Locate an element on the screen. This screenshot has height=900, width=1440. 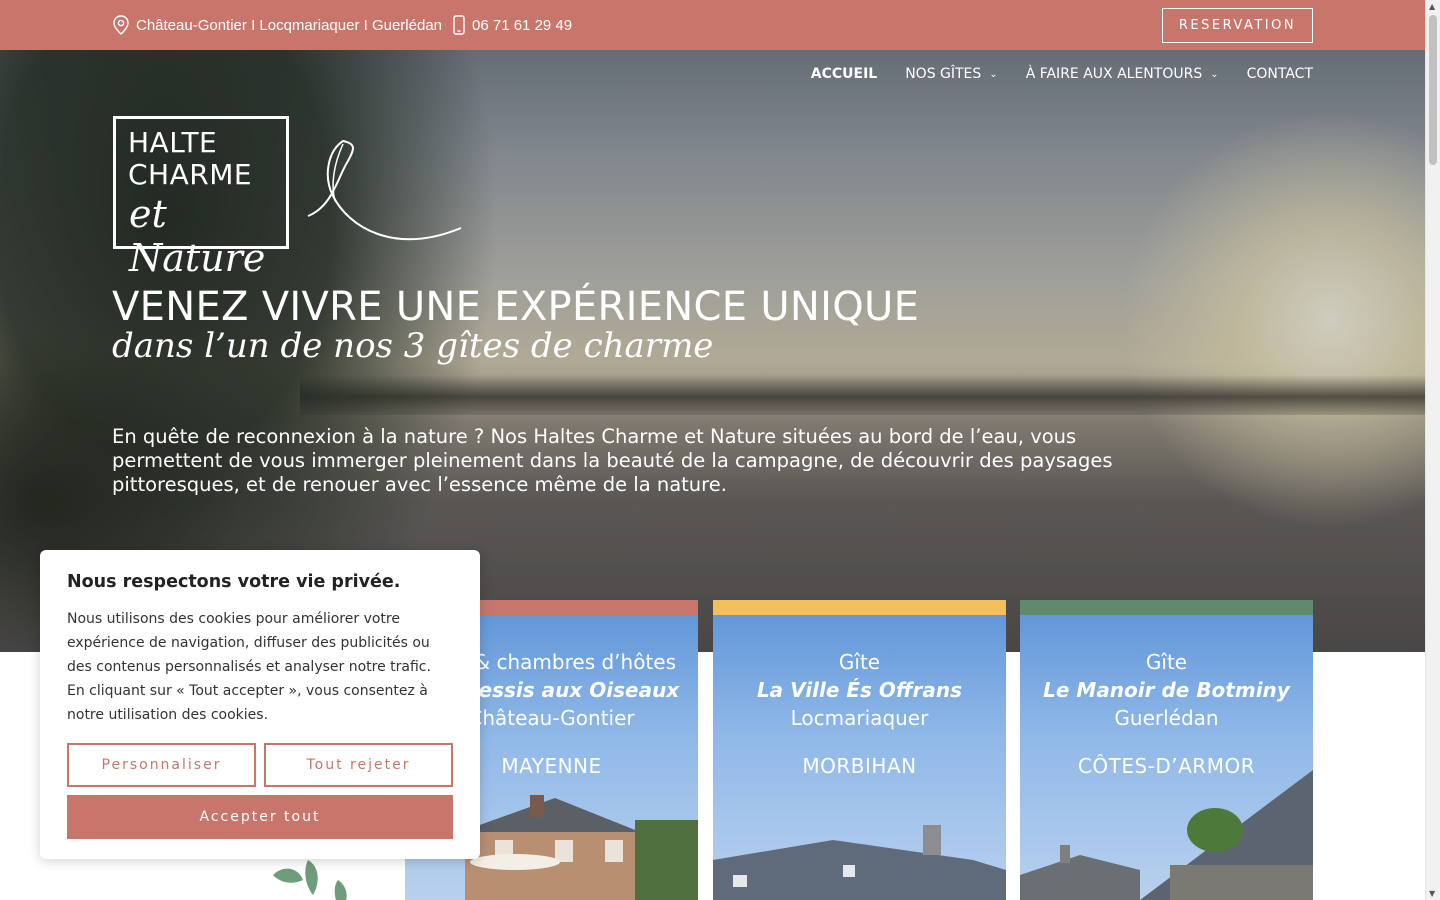
card-name: La Ville És Offrans is located at coordinates (859, 690).